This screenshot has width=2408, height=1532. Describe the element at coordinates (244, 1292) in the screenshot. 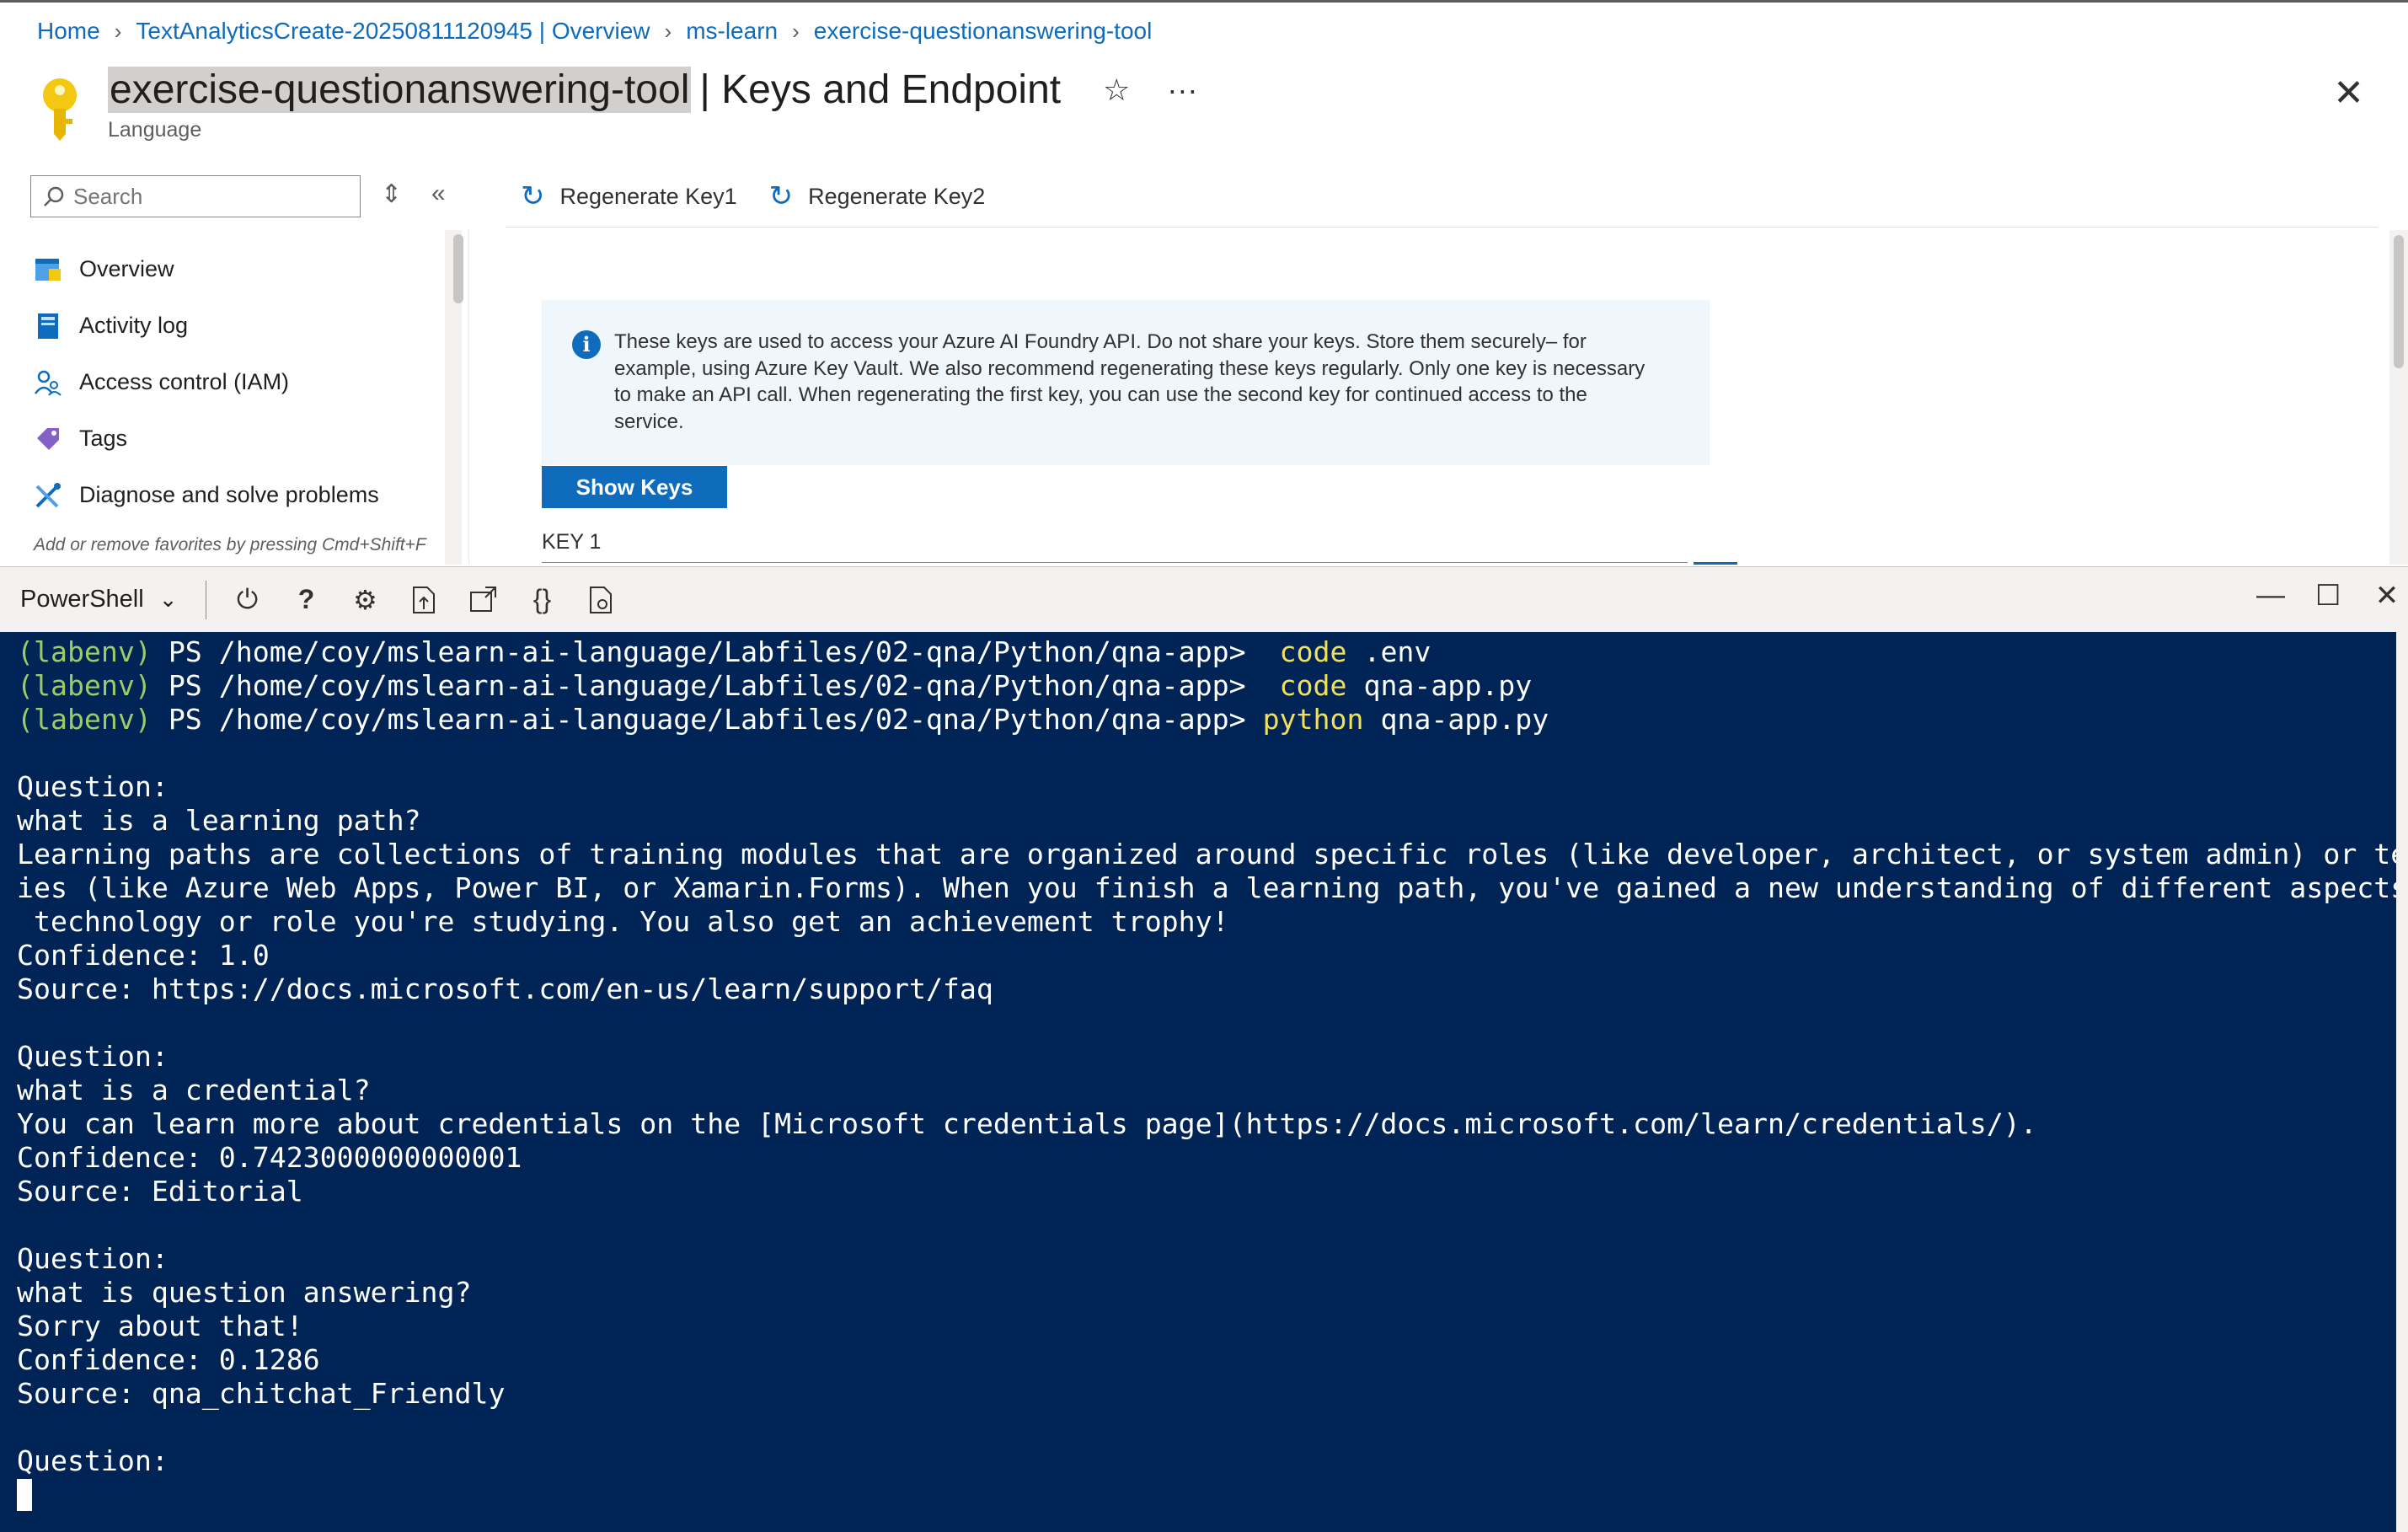

I see `terminal-text: what is question answering?` at that location.